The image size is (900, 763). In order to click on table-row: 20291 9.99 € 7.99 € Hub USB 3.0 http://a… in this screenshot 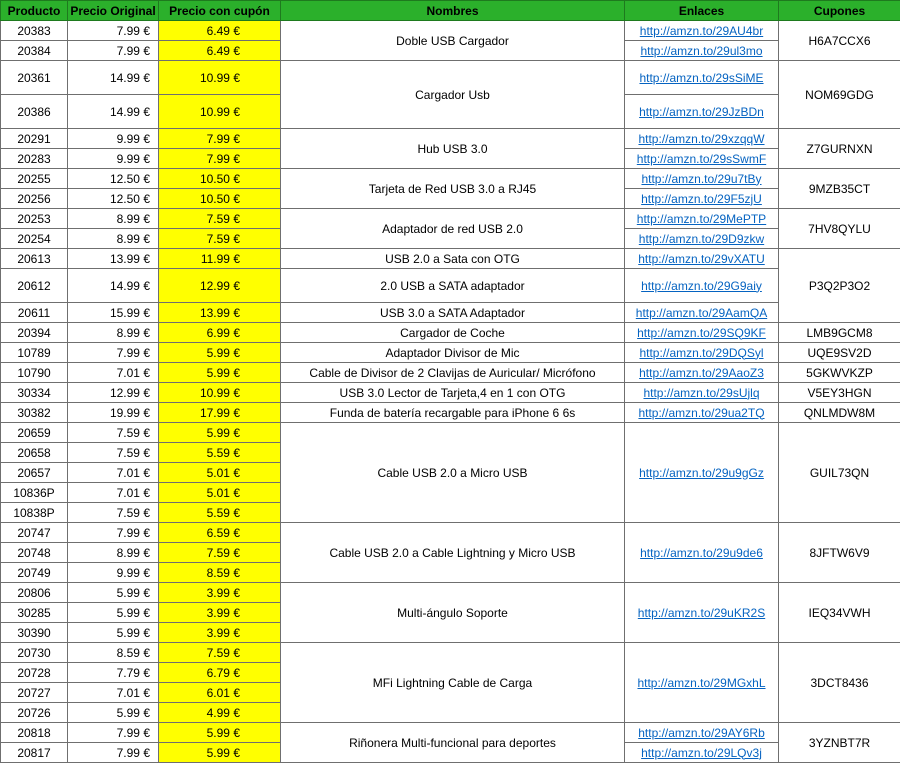, I will do `click(450, 139)`.